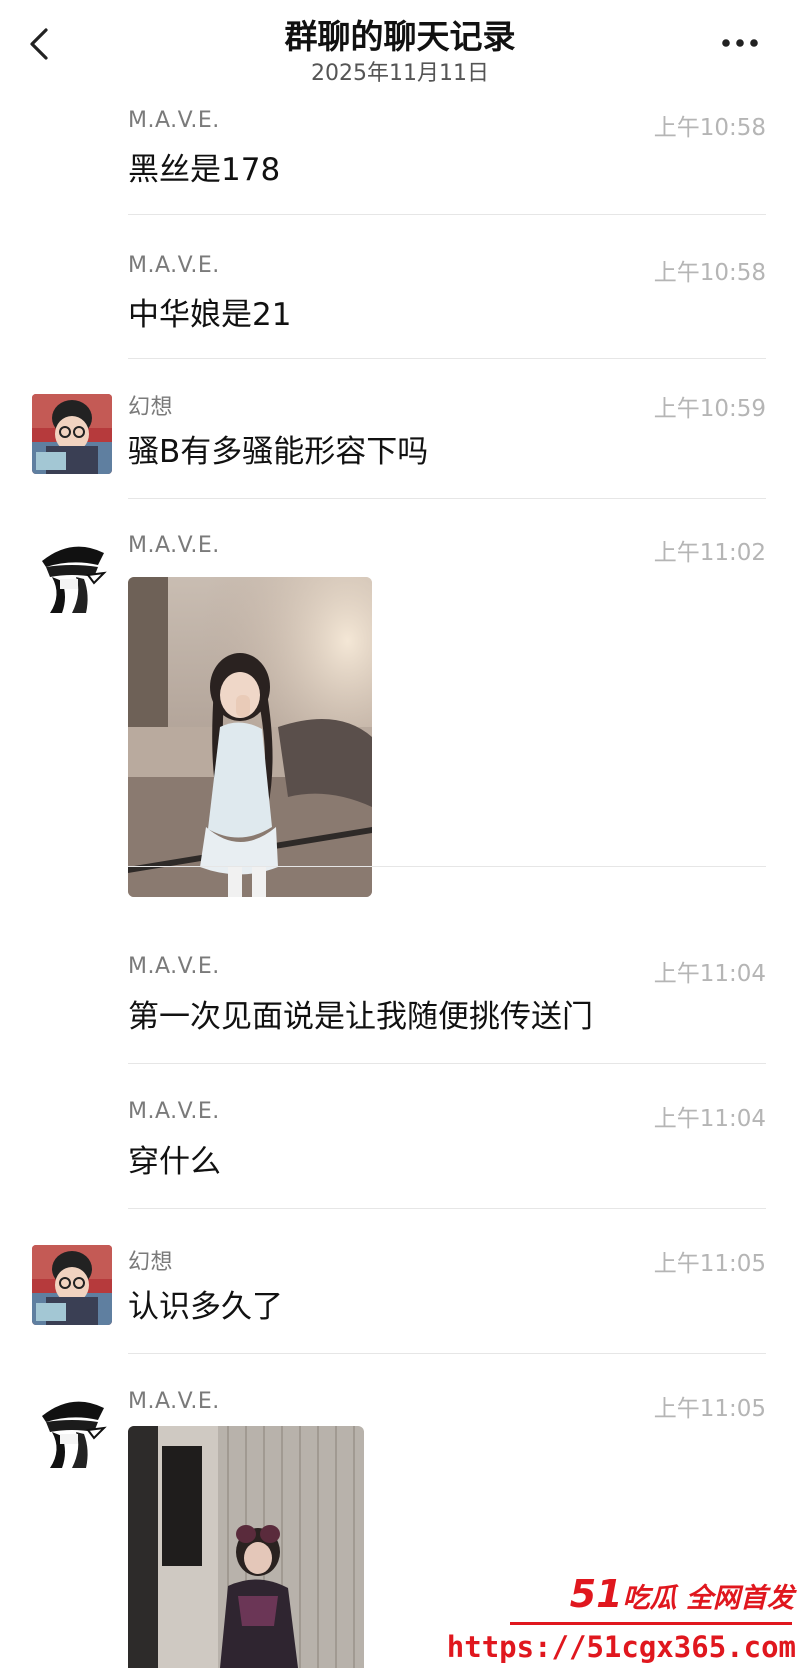  Describe the element at coordinates (651, 1623) in the screenshot. I see `watermark-rule` at that location.